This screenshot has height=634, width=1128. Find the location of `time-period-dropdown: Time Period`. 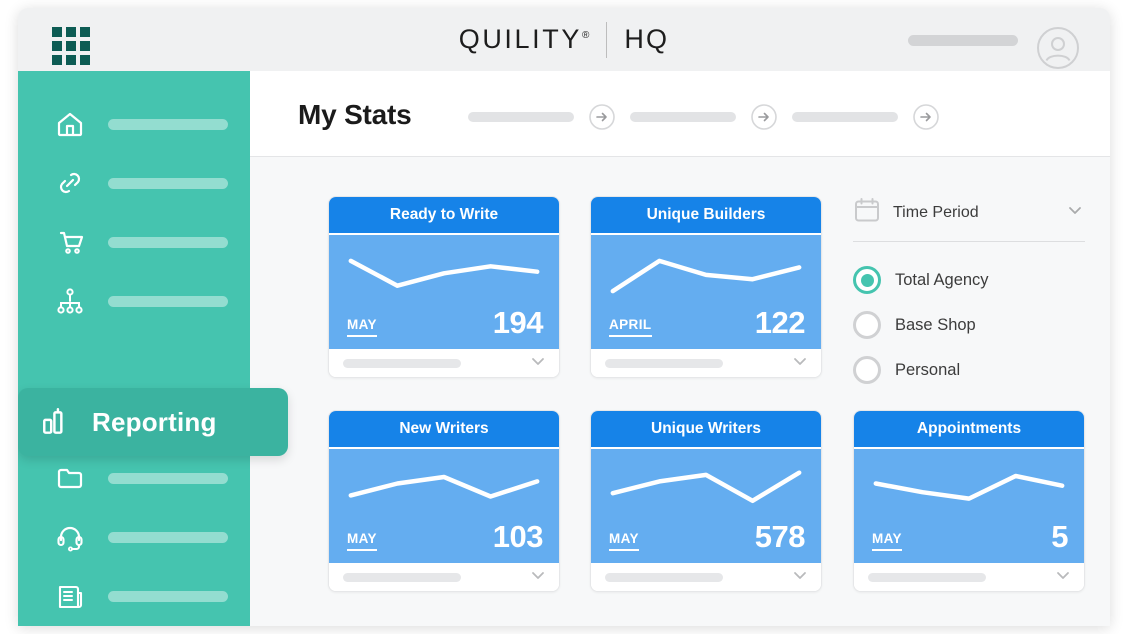

time-period-dropdown: Time Period is located at coordinates (969, 219).